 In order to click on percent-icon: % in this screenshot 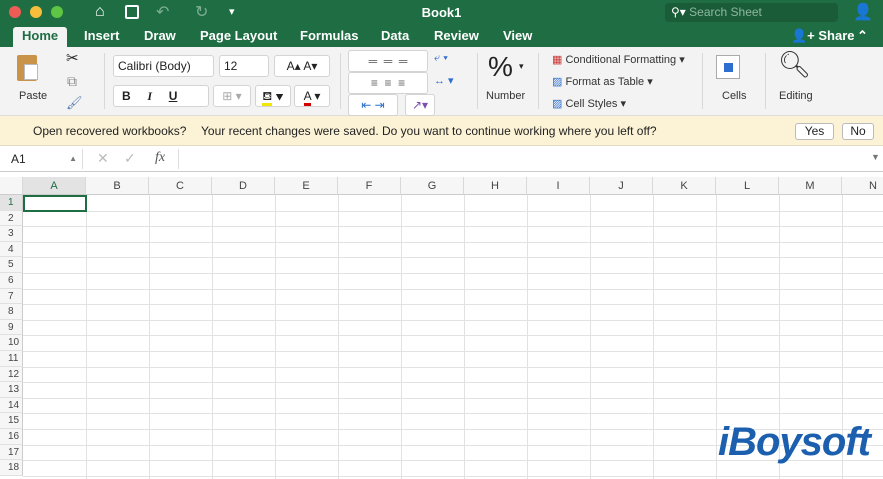, I will do `click(500, 67)`.